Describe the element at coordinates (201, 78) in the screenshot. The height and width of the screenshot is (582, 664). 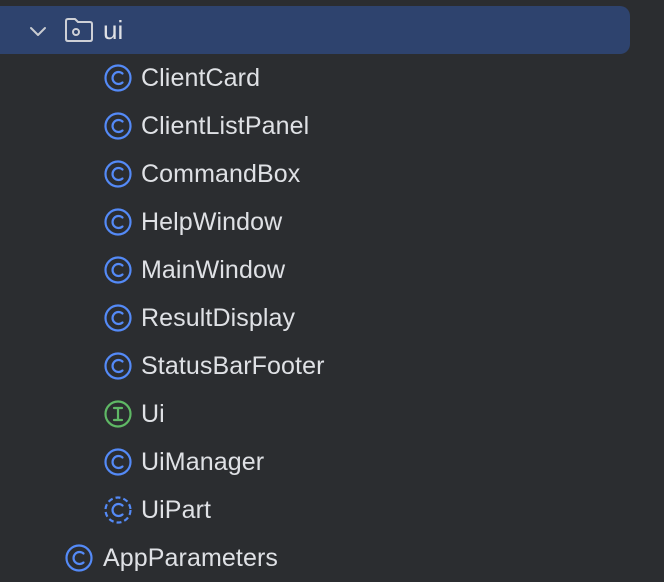
I see `tree-item-label: ClientCard` at that location.